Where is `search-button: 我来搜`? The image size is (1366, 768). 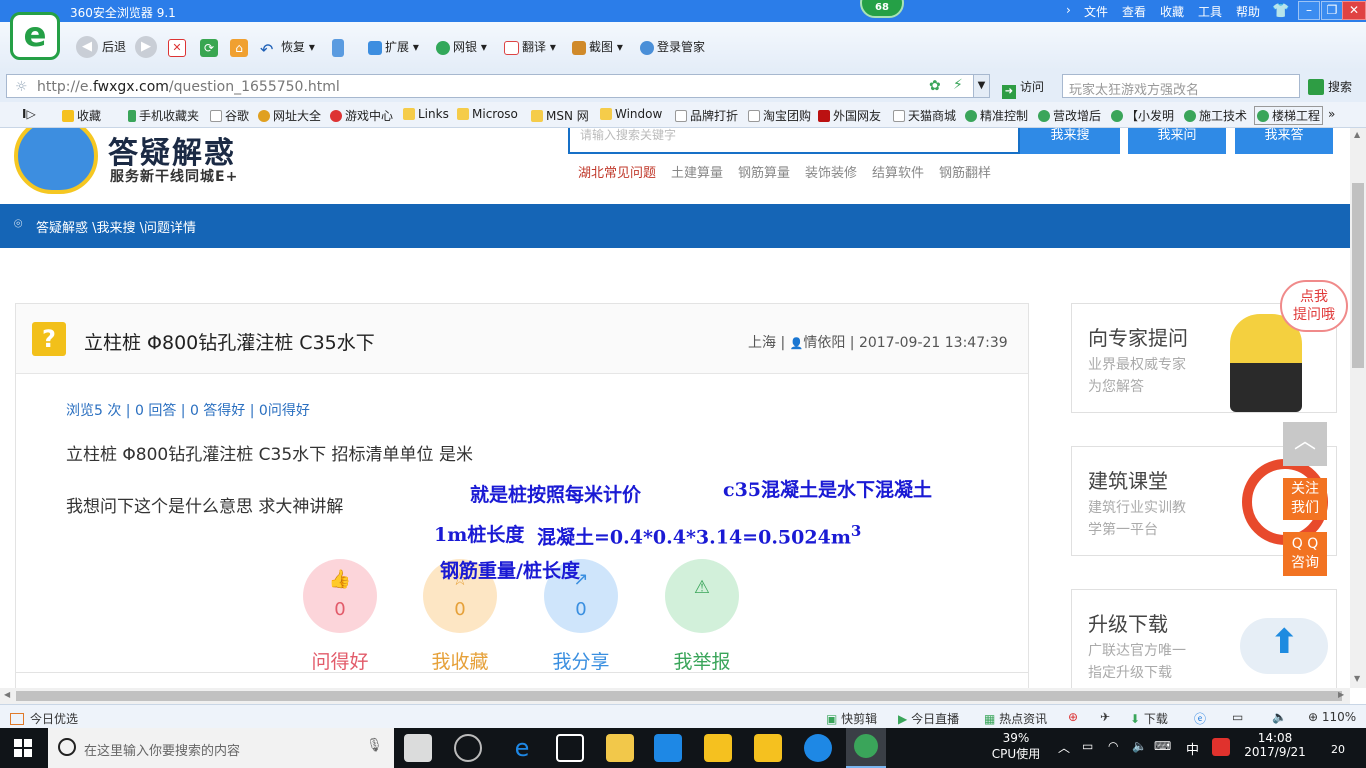 search-button: 我来搜 is located at coordinates (1070, 141).